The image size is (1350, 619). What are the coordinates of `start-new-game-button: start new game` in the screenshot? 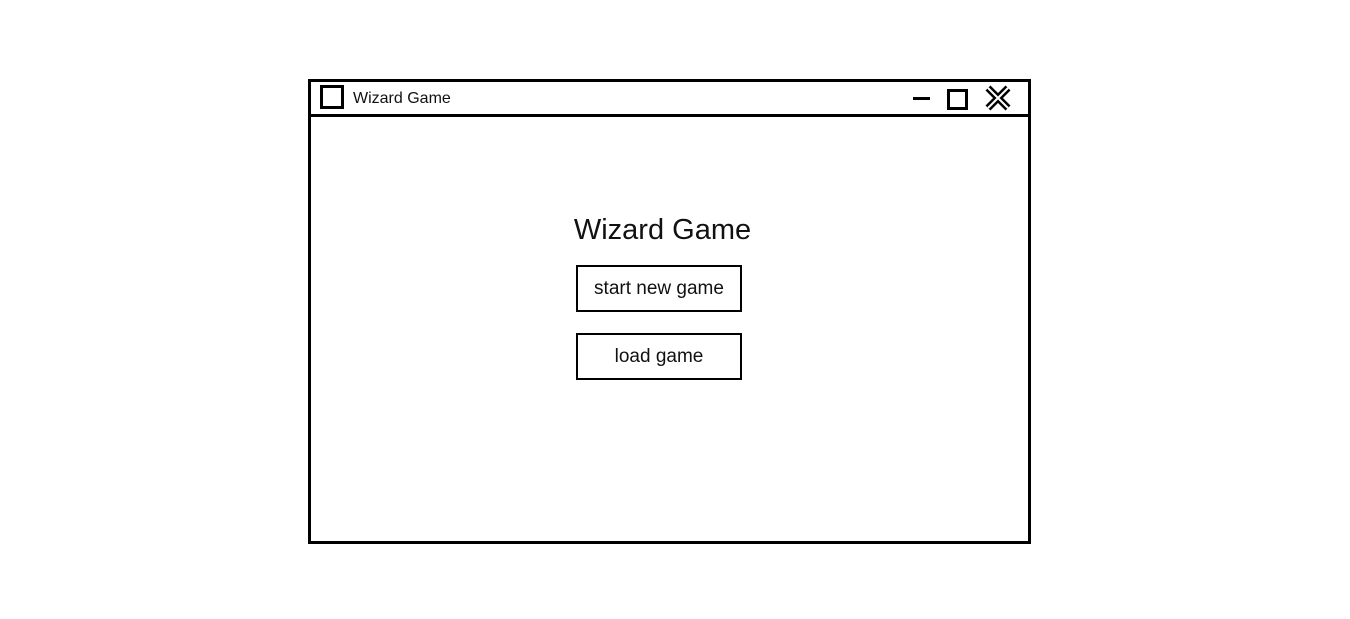 It's located at (659, 288).